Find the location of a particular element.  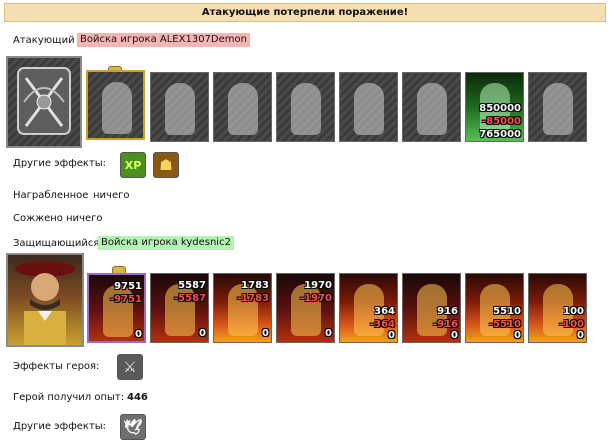

defender-label: Защищающийся is located at coordinates (56, 243).